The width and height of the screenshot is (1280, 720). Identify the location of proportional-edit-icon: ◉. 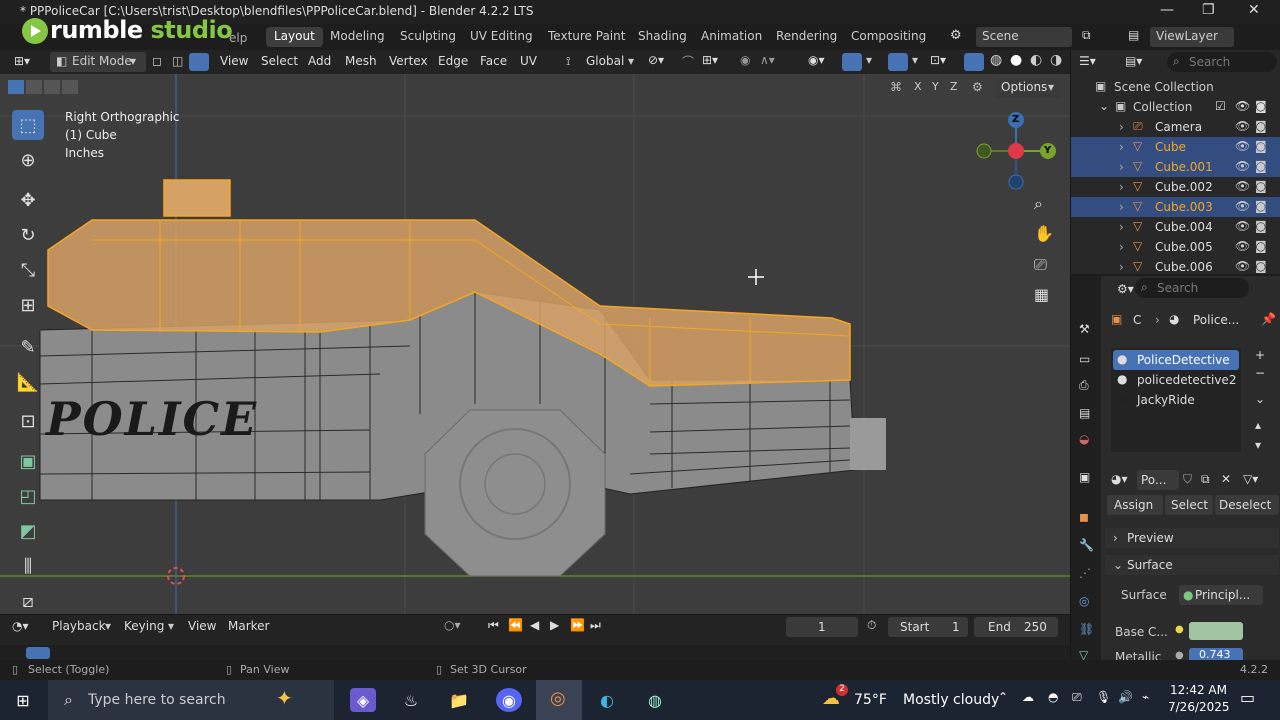
(745, 60).